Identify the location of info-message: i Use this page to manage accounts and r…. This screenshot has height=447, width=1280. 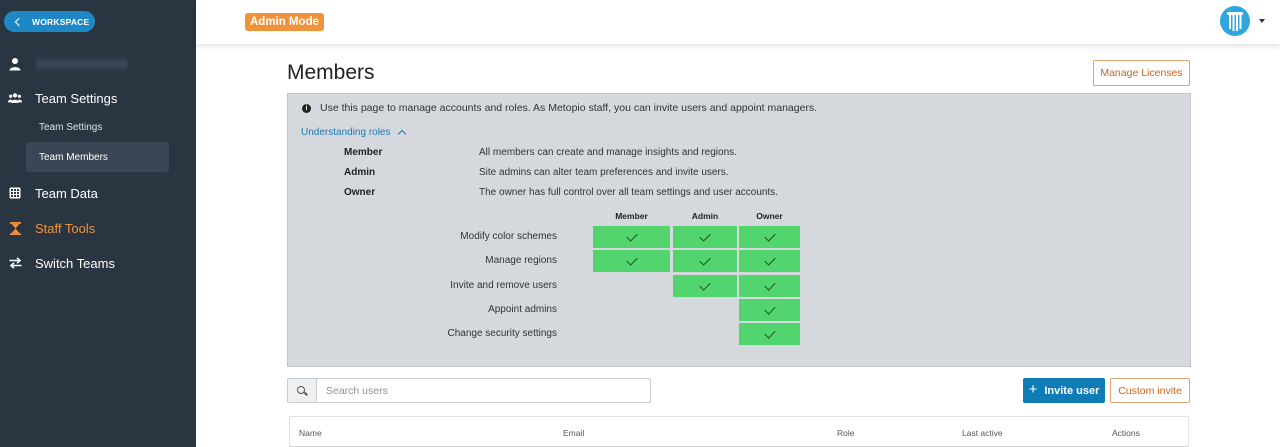
(559, 108).